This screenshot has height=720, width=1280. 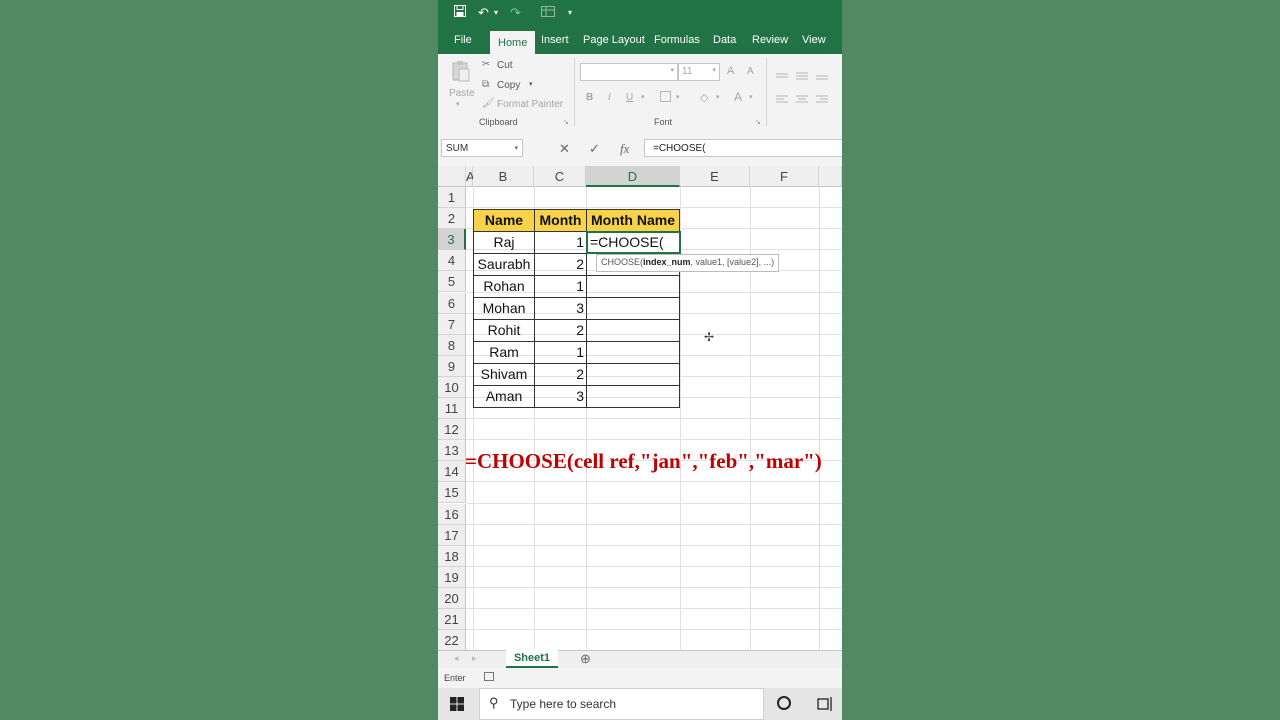 What do you see at coordinates (463, 40) in the screenshot?
I see `tab-file: File` at bounding box center [463, 40].